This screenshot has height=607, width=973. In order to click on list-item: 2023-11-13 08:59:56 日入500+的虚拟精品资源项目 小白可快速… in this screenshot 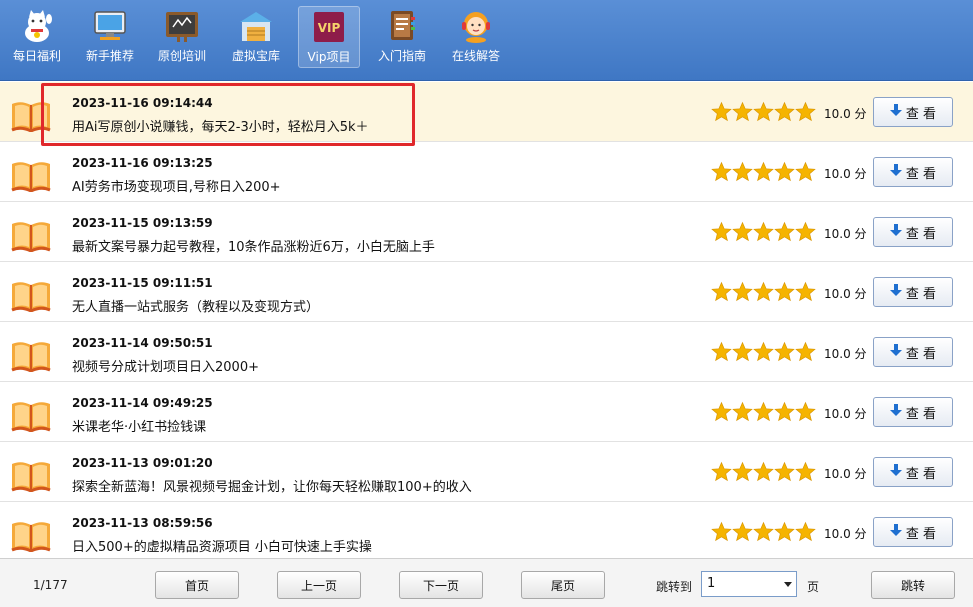, I will do `click(486, 530)`.